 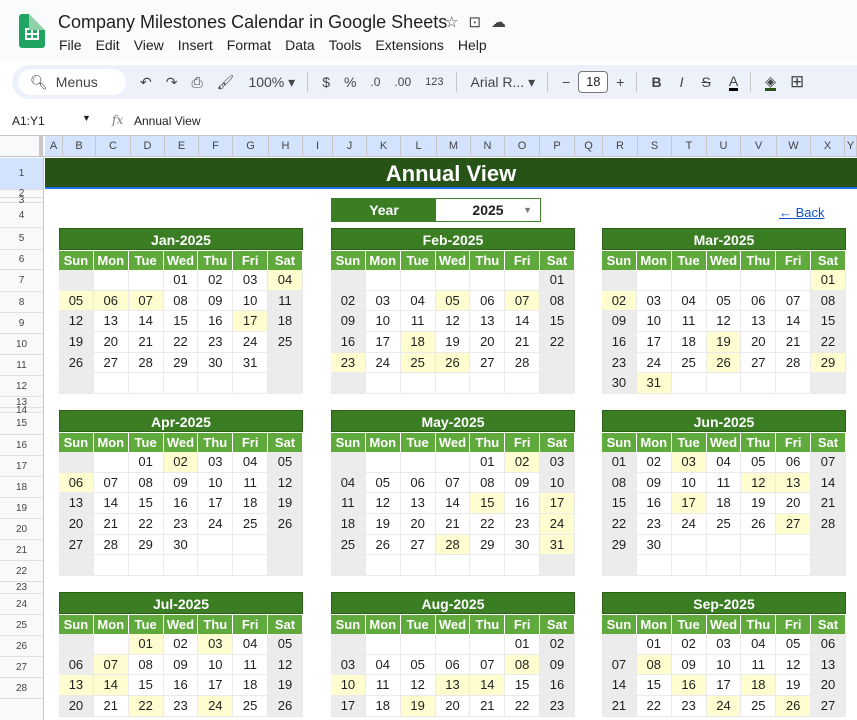 I want to click on row-header: 24, so click(x=21, y=604).